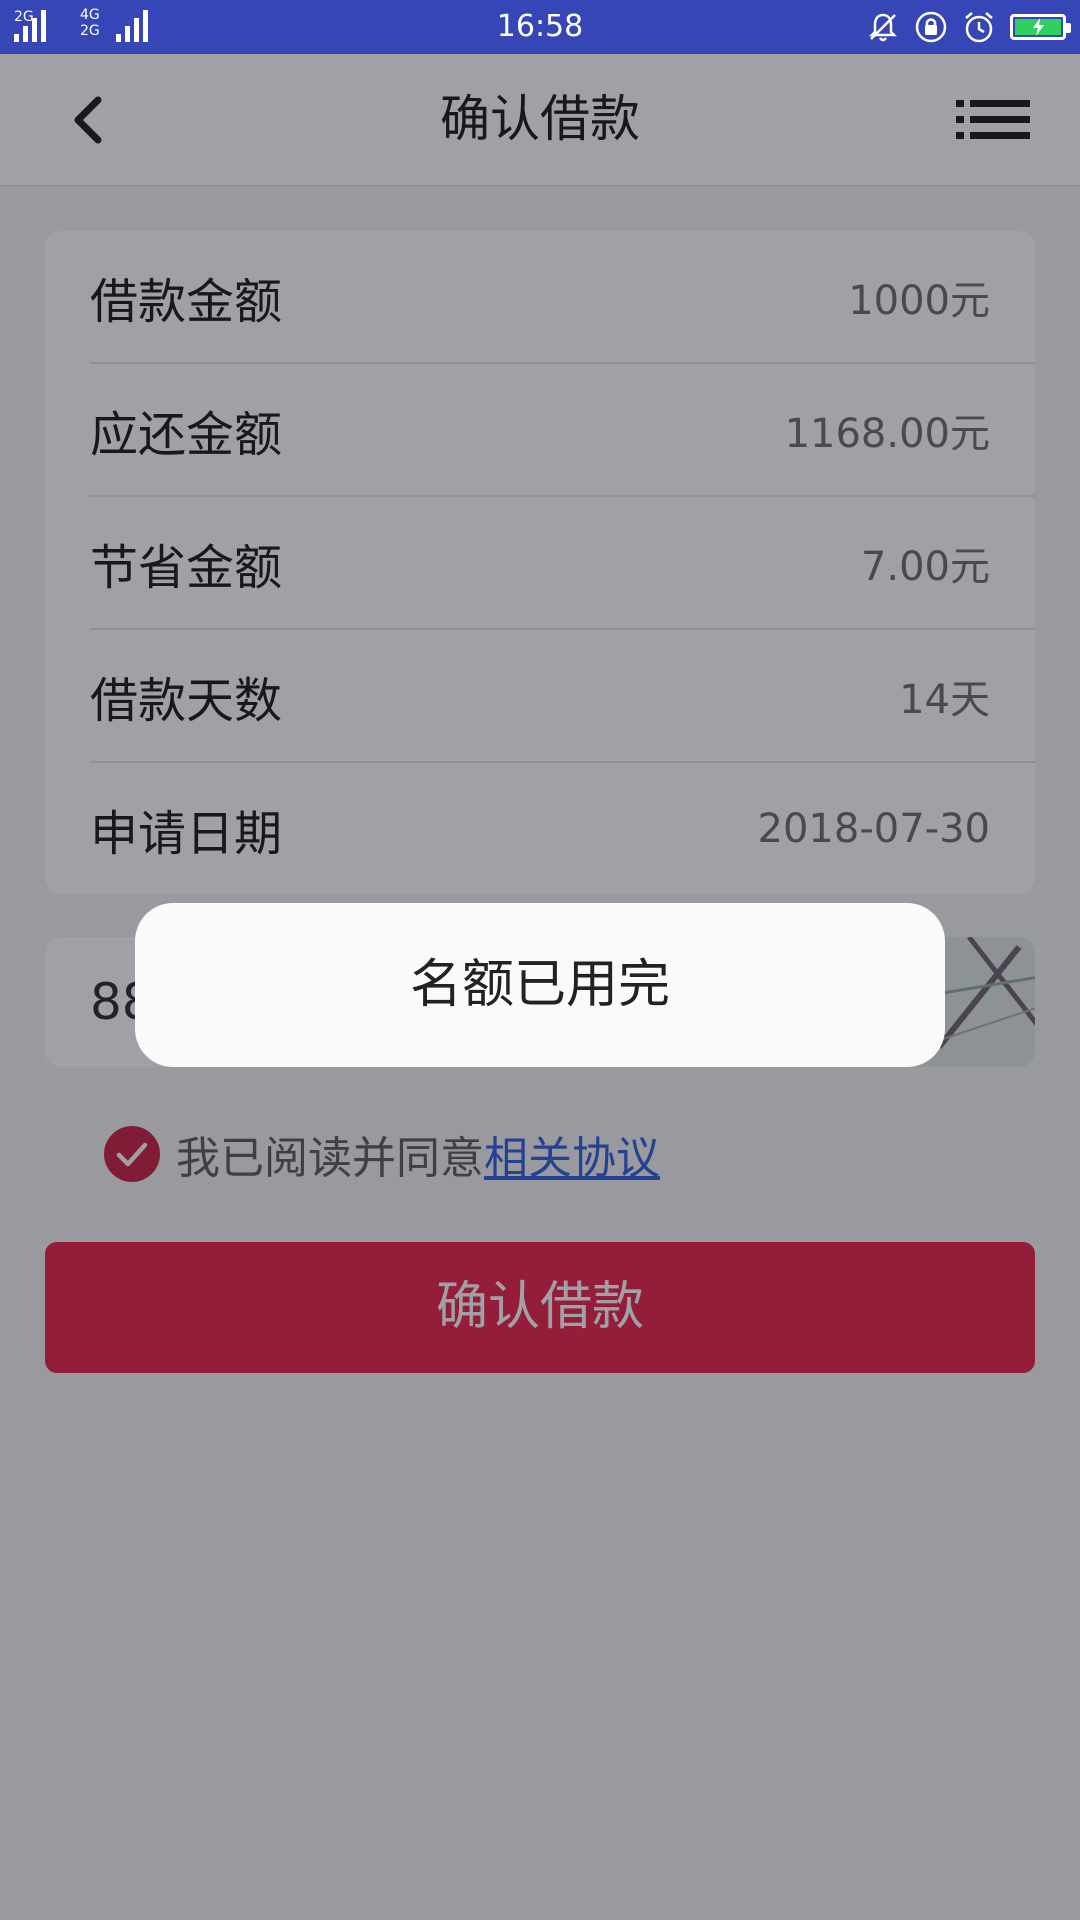  I want to click on vibrate-bell-icon, so click(883, 27).